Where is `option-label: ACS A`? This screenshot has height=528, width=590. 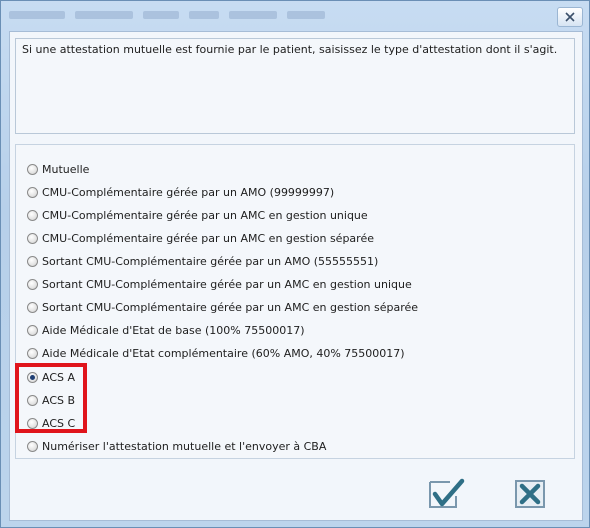 option-label: ACS A is located at coordinates (59, 377).